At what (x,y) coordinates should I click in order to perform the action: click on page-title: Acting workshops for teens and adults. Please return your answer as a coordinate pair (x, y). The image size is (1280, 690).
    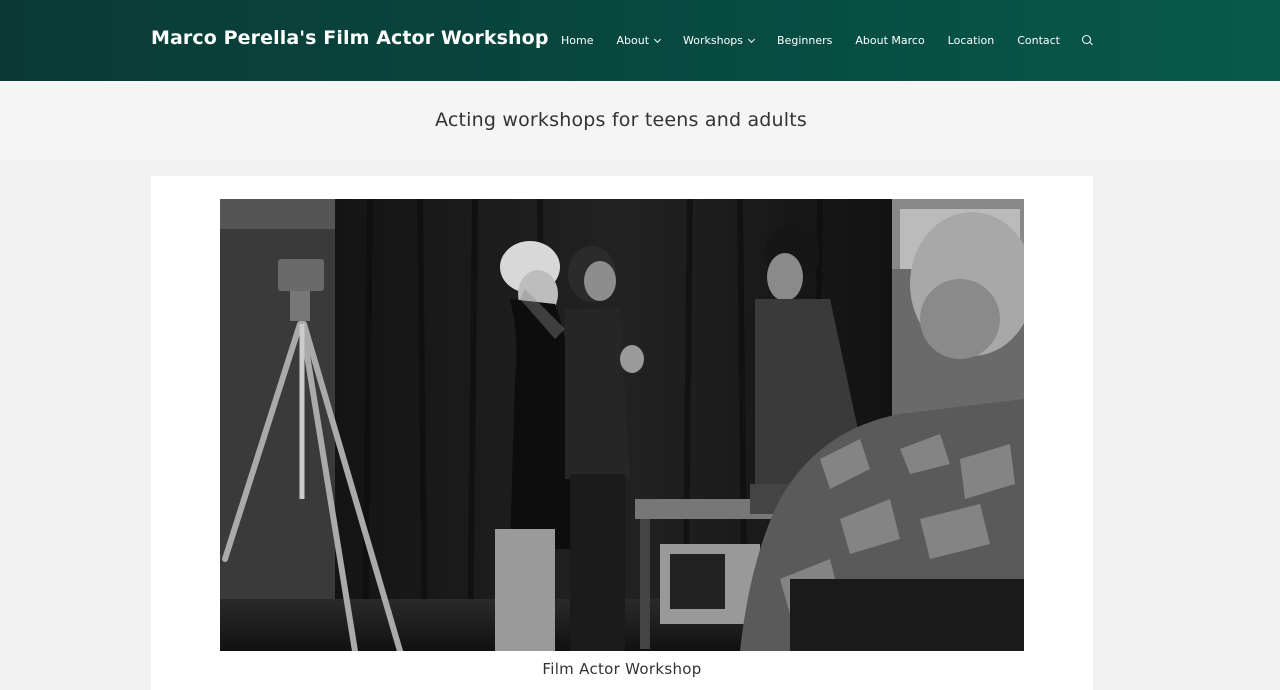
    Looking at the image, I should click on (621, 120).